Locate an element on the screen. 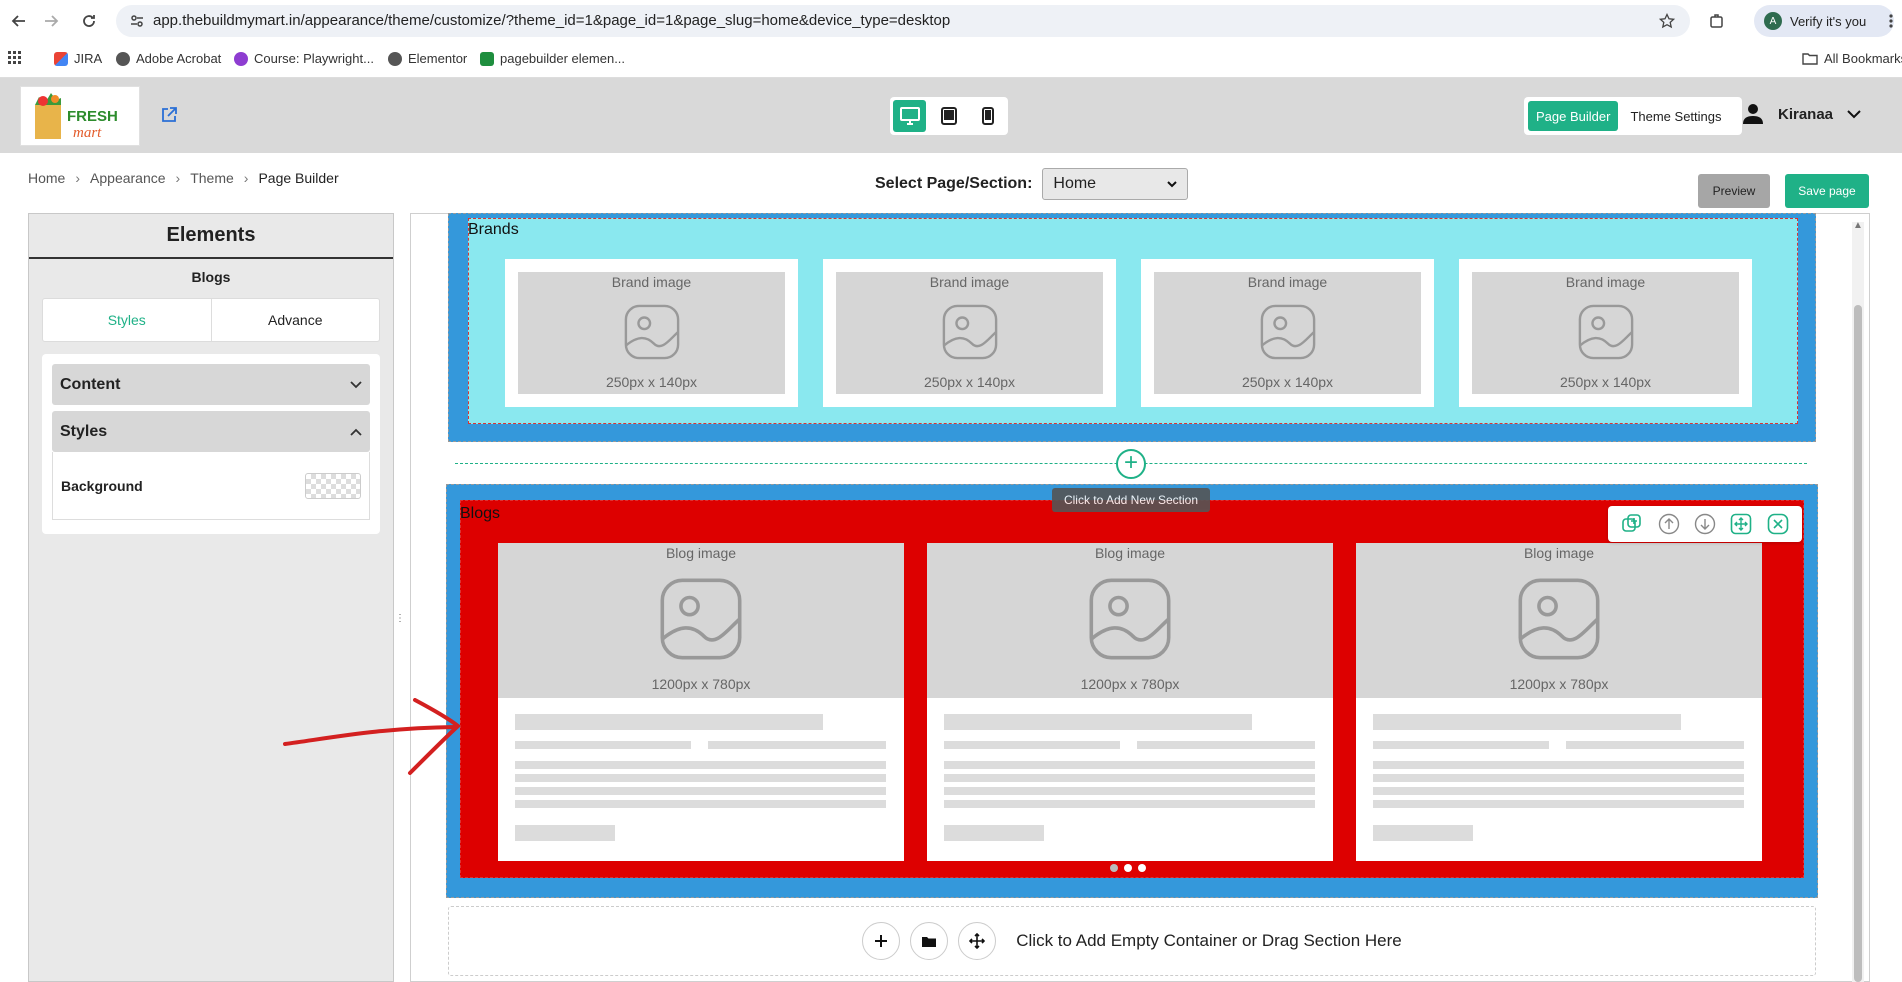 The width and height of the screenshot is (1902, 982). all-bookmarks: All Bookmarks is located at coordinates (1852, 58).